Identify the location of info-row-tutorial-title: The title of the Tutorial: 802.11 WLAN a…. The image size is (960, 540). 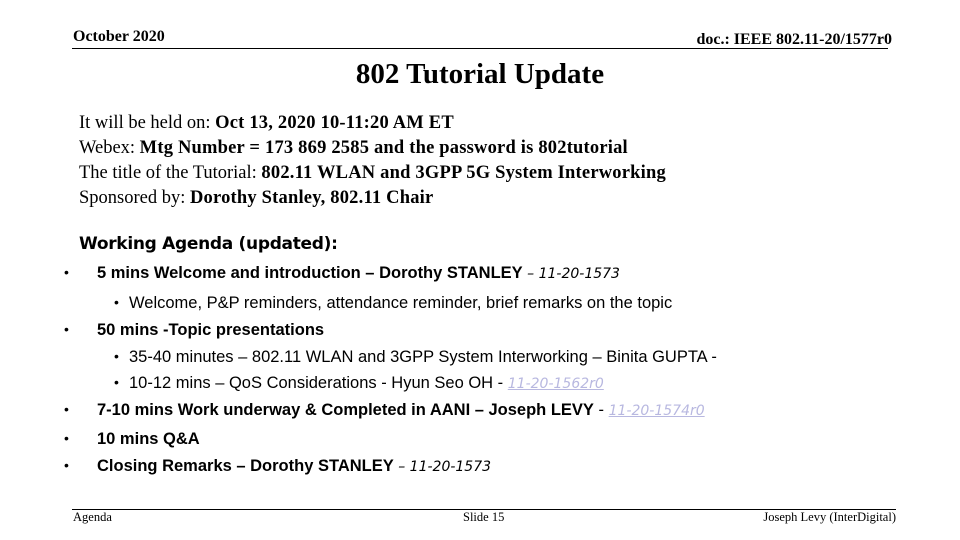
(372, 173).